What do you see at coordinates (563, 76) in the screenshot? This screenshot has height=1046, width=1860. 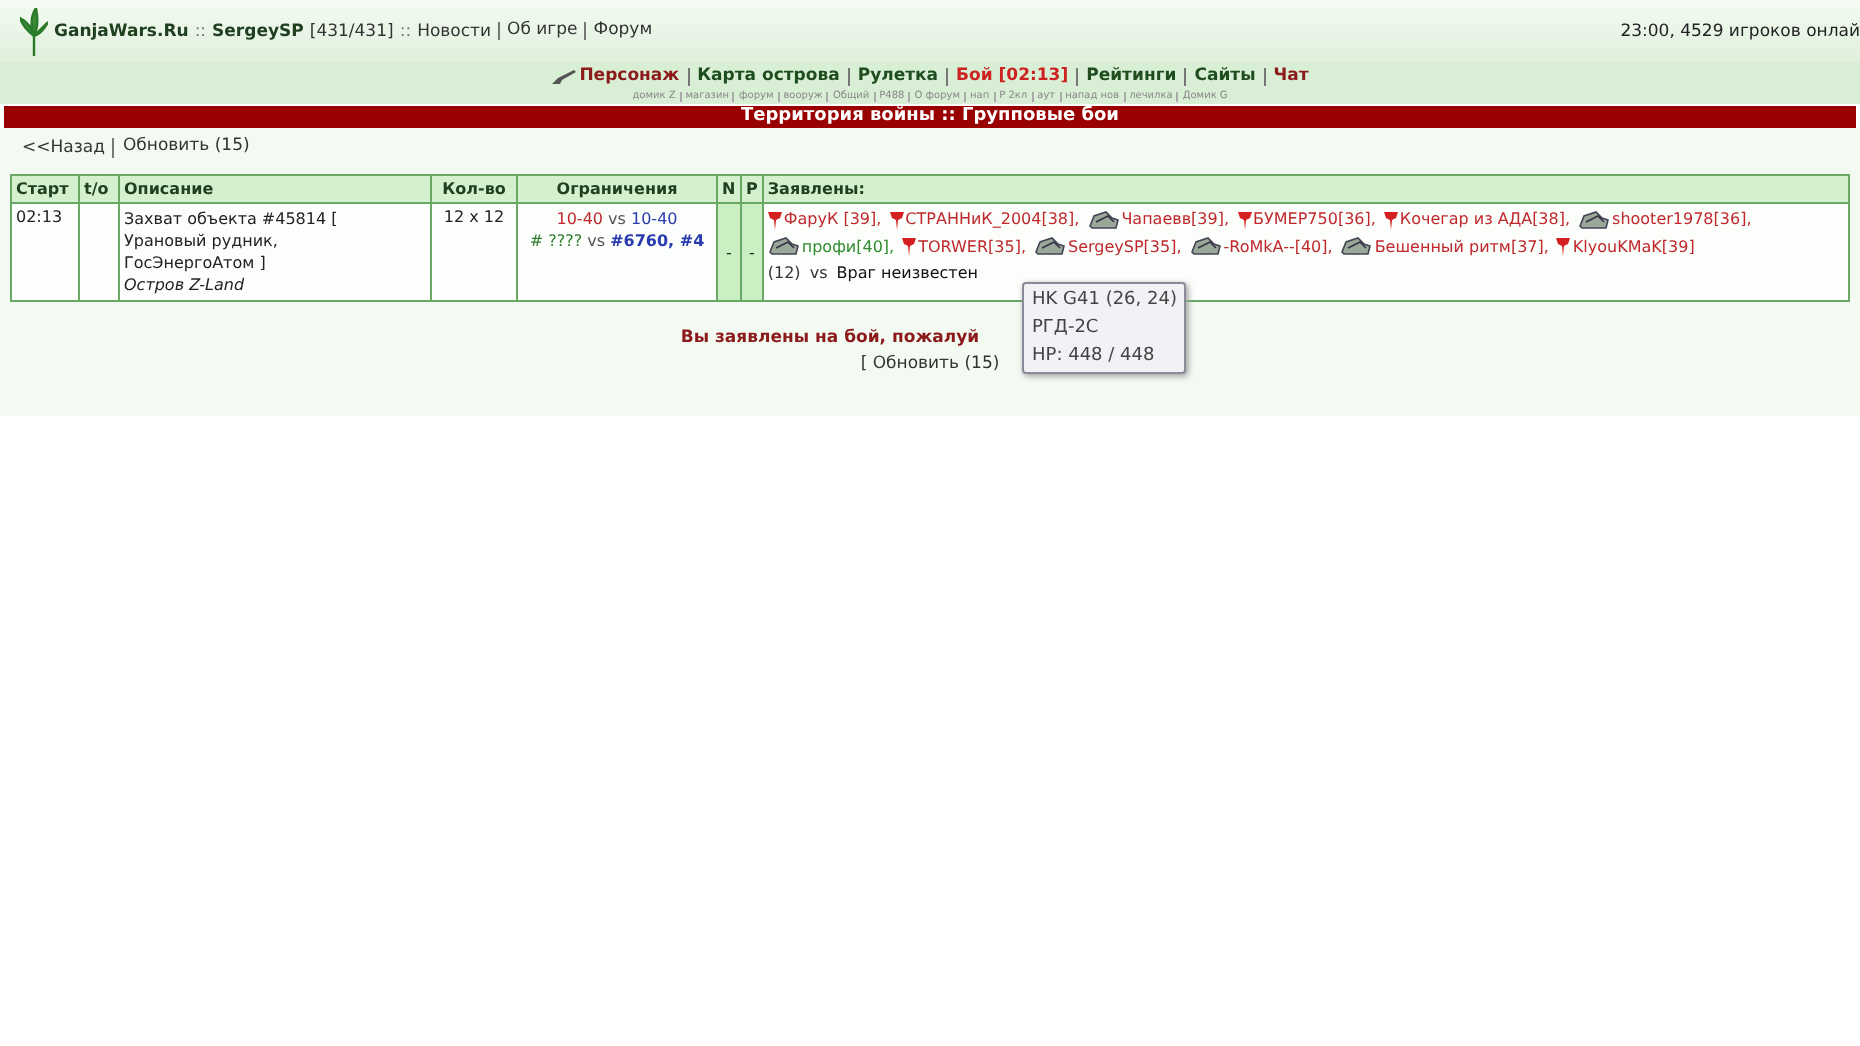 I see `rifle-icon` at bounding box center [563, 76].